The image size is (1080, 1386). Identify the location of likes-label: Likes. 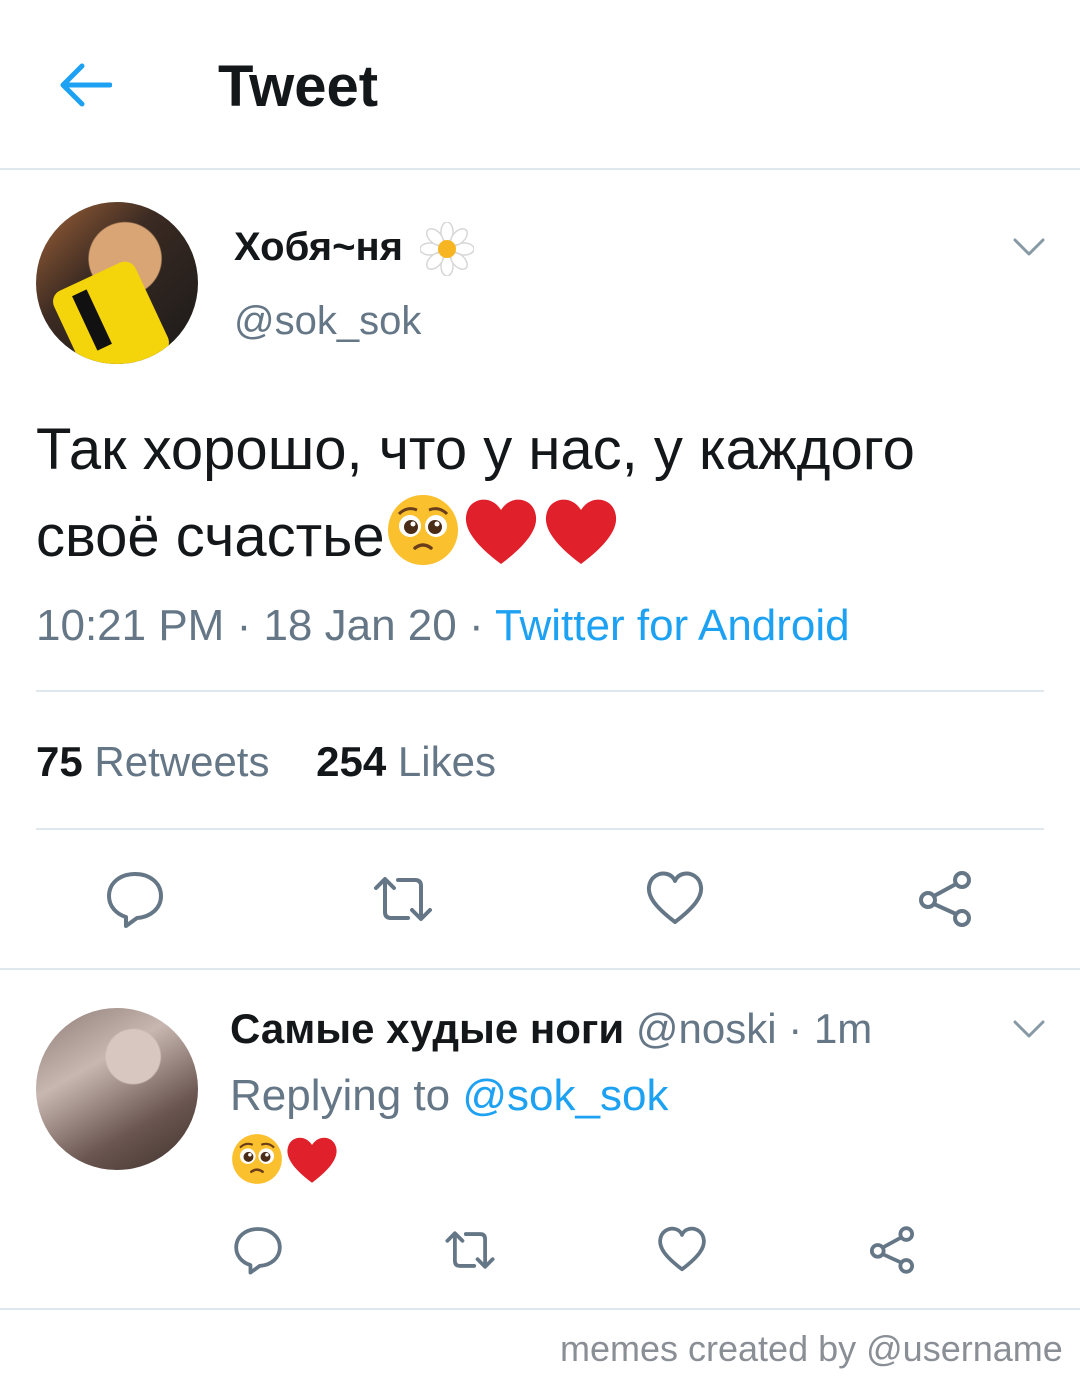
(446, 761).